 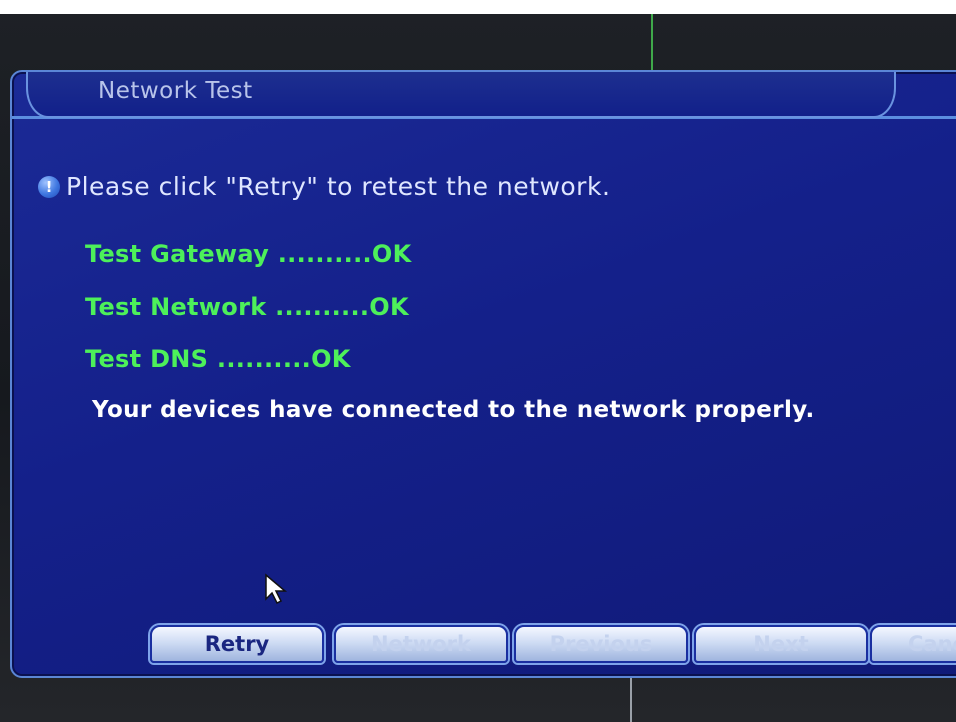 I want to click on network-button: Network, so click(x=421, y=644).